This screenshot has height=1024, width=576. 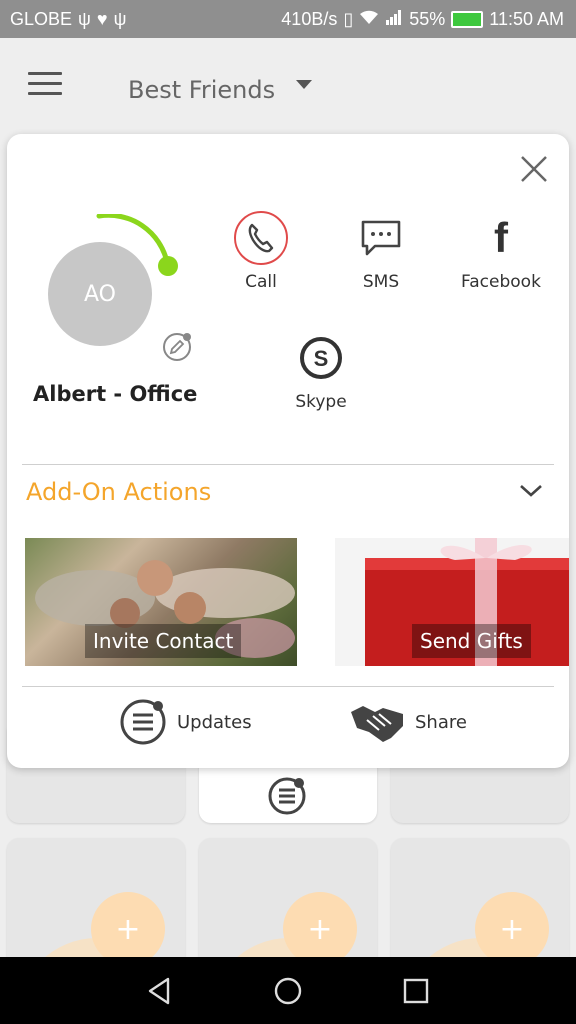 What do you see at coordinates (84, 19) in the screenshot?
I see `usb-icon: ψ` at bounding box center [84, 19].